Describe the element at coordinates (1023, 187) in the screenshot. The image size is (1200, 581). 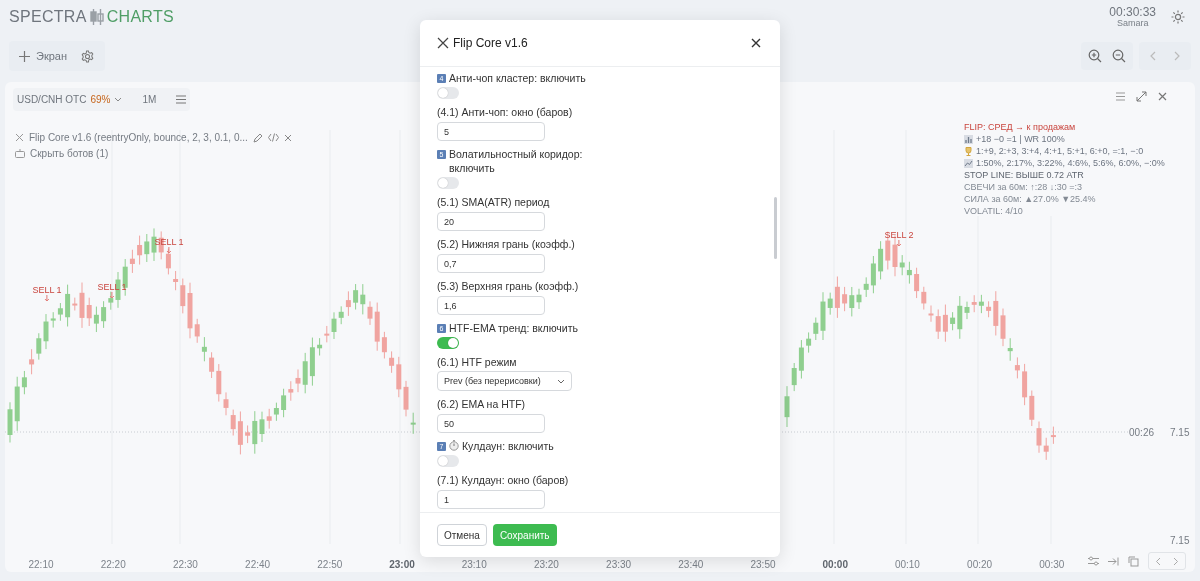
I see `stats-line: СВЕЧИ за 60м: ↑:28 ↓:30 =:3` at that location.